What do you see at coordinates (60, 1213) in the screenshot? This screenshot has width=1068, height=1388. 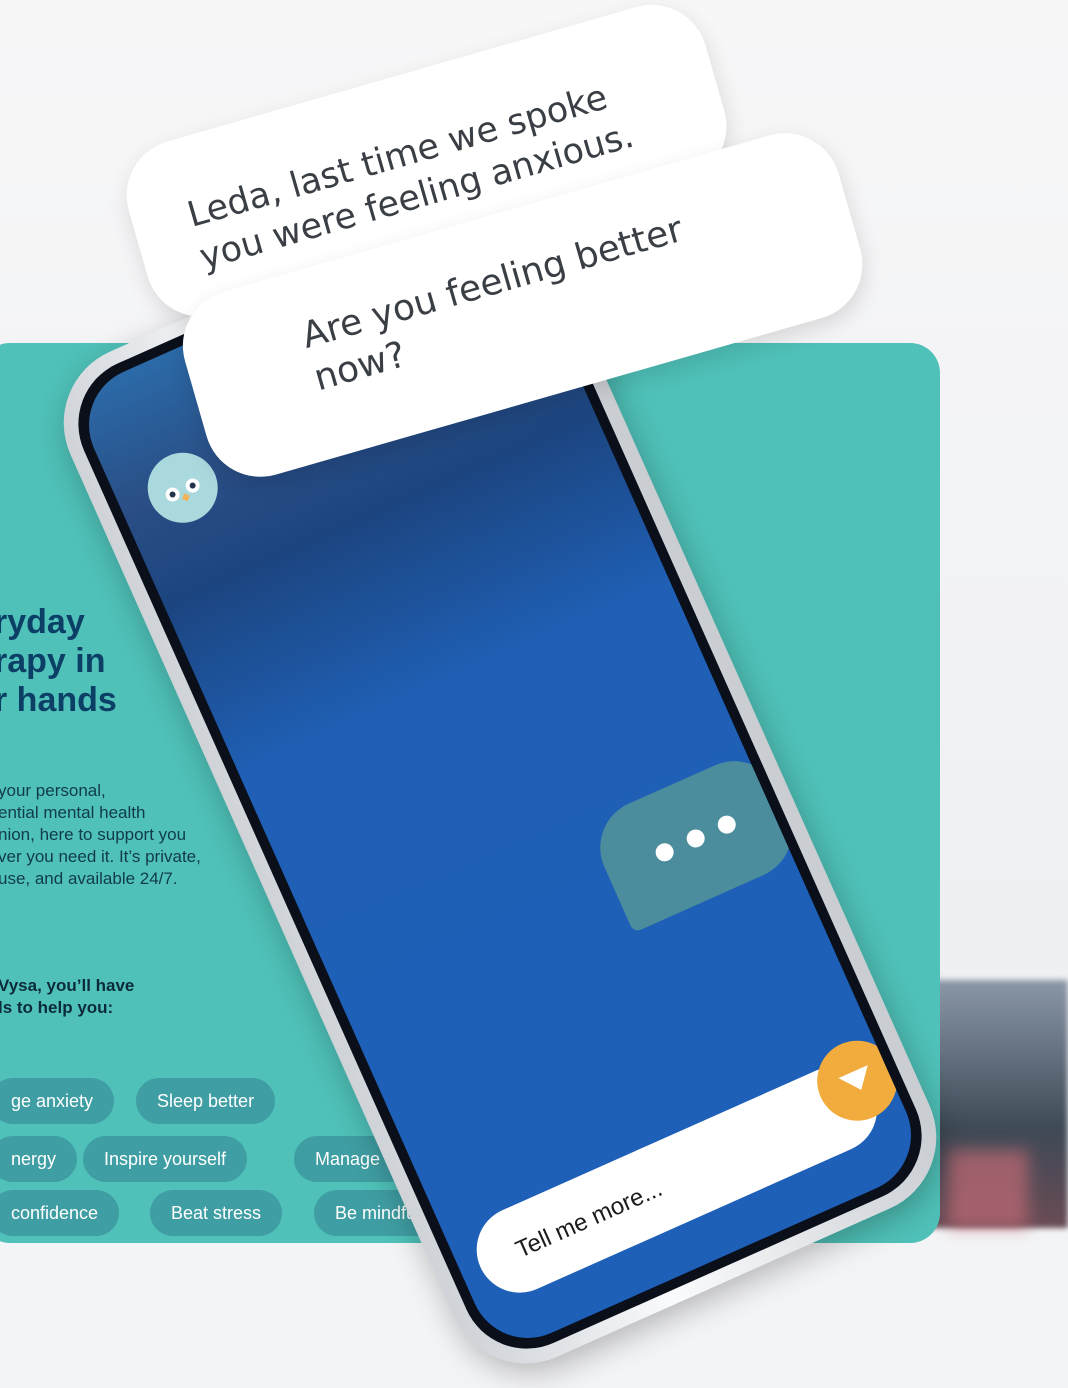 I see `chip-confidence: confidence` at bounding box center [60, 1213].